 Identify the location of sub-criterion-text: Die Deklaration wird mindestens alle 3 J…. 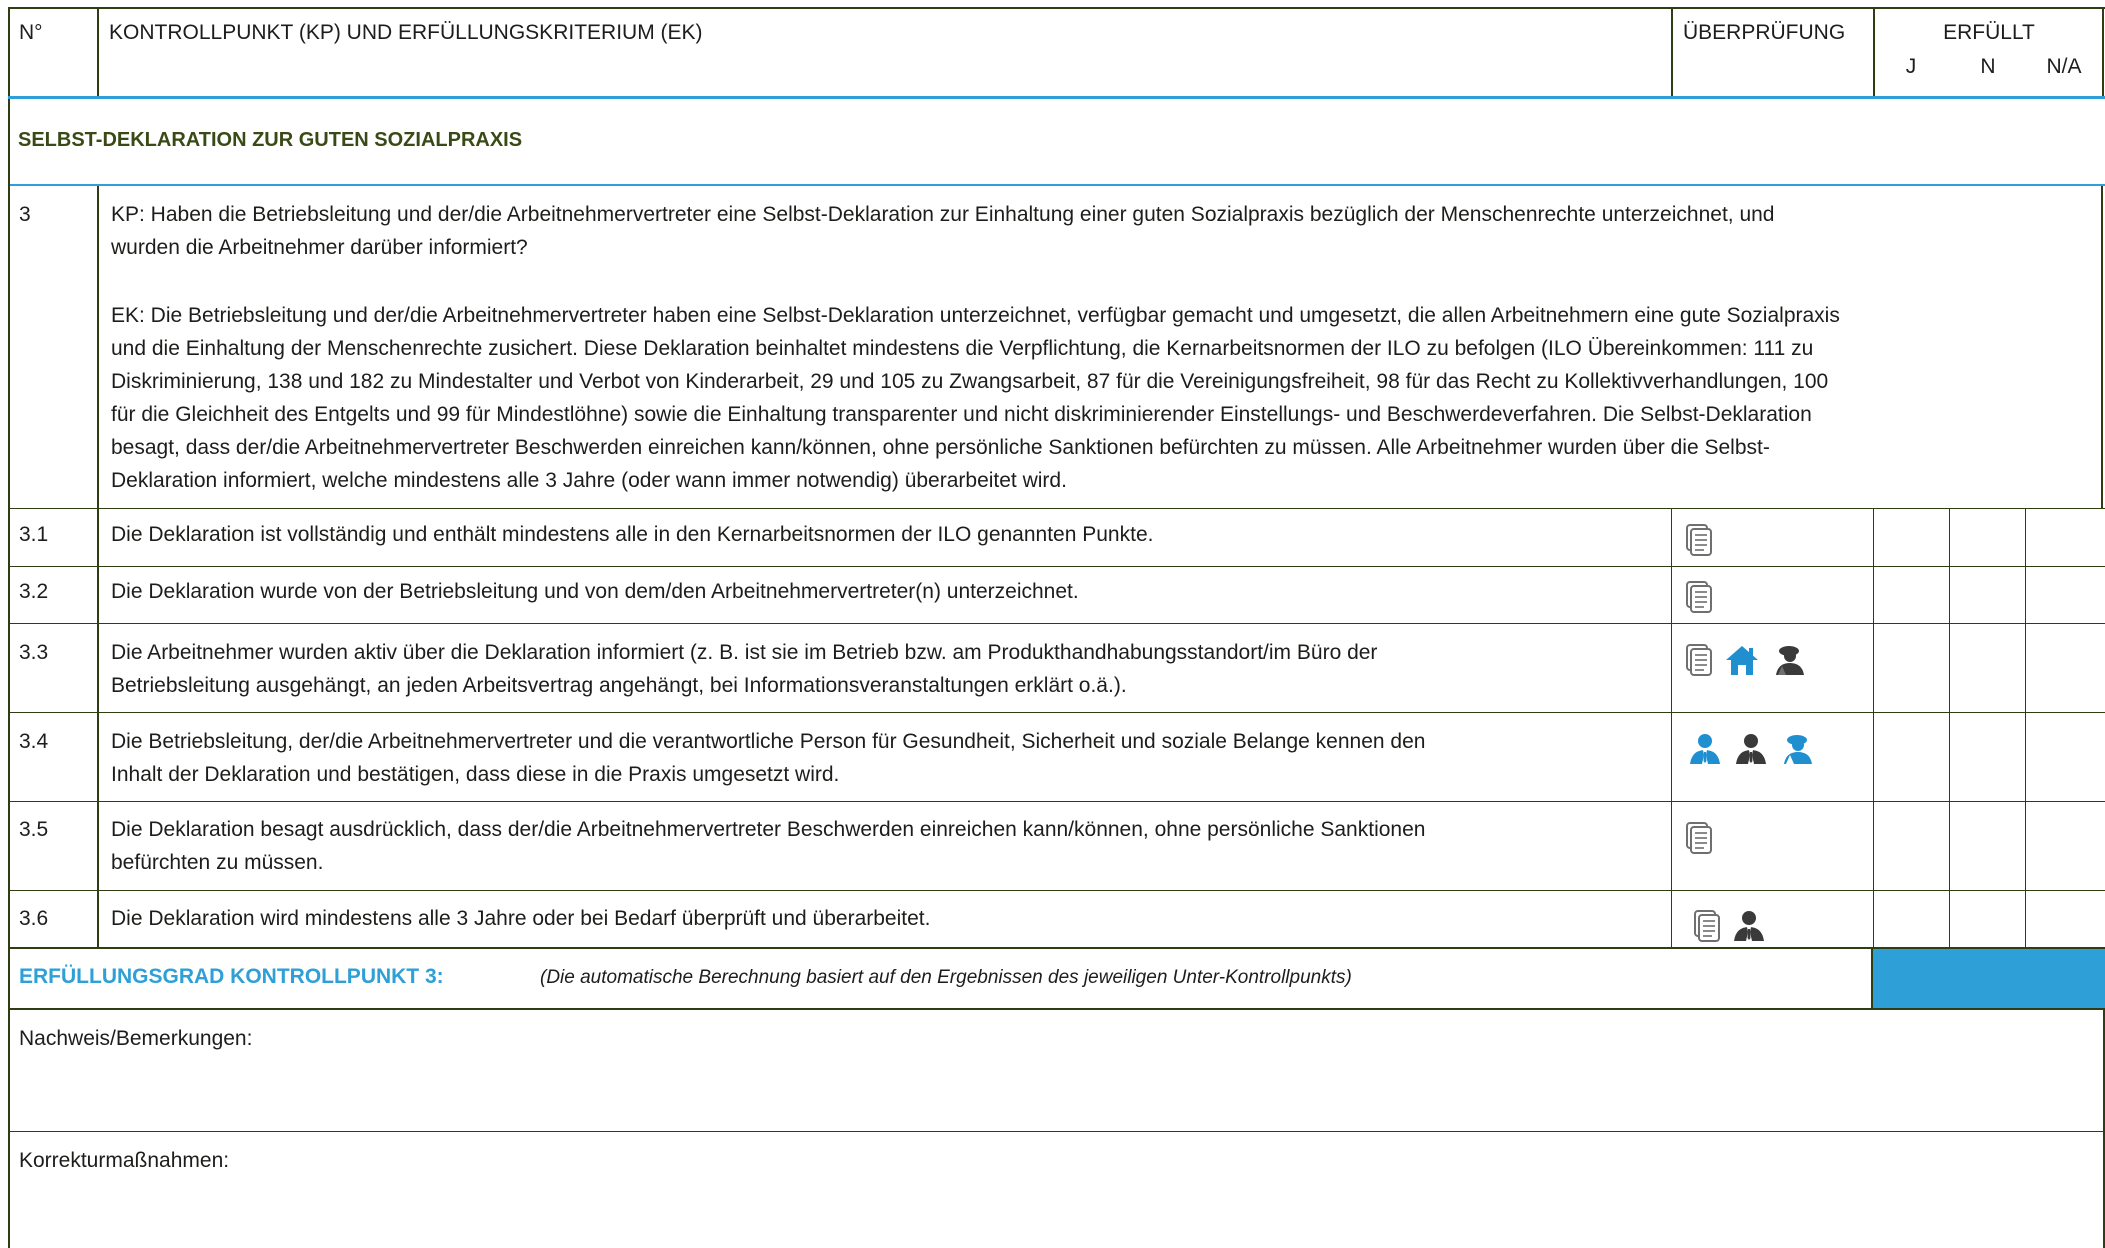
(886, 918).